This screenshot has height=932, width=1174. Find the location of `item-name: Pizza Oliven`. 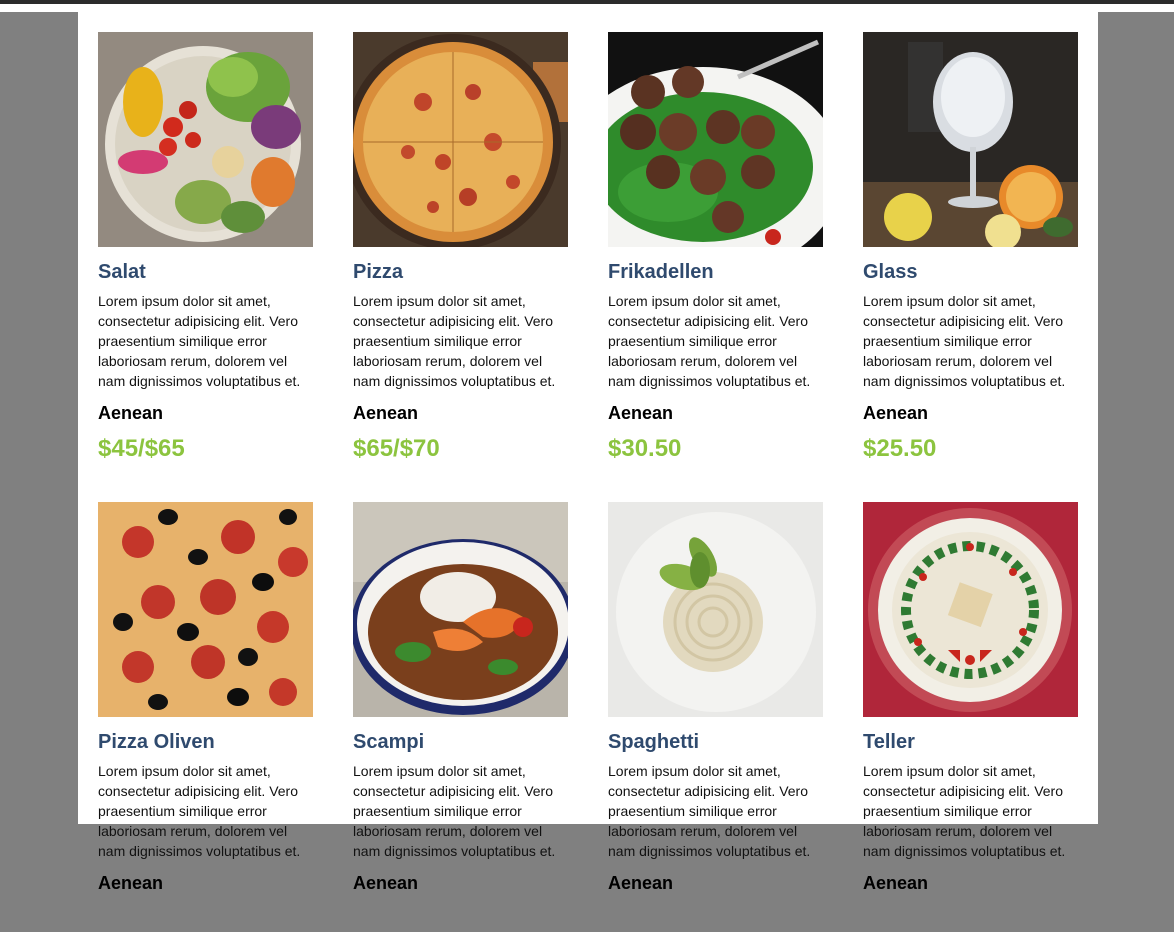

item-name: Pizza Oliven is located at coordinates (156, 742).